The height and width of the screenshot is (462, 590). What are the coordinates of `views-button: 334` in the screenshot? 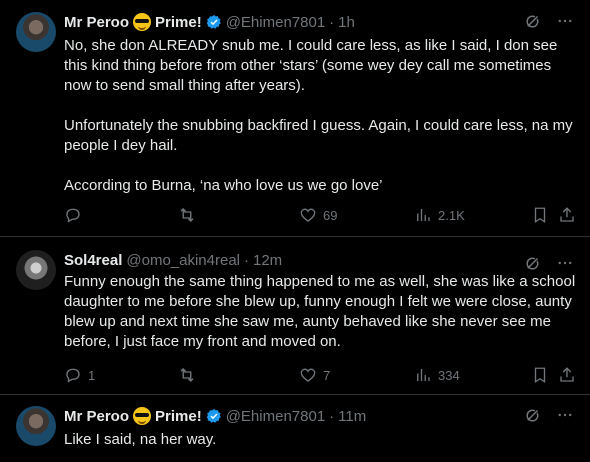 It's located at (437, 375).